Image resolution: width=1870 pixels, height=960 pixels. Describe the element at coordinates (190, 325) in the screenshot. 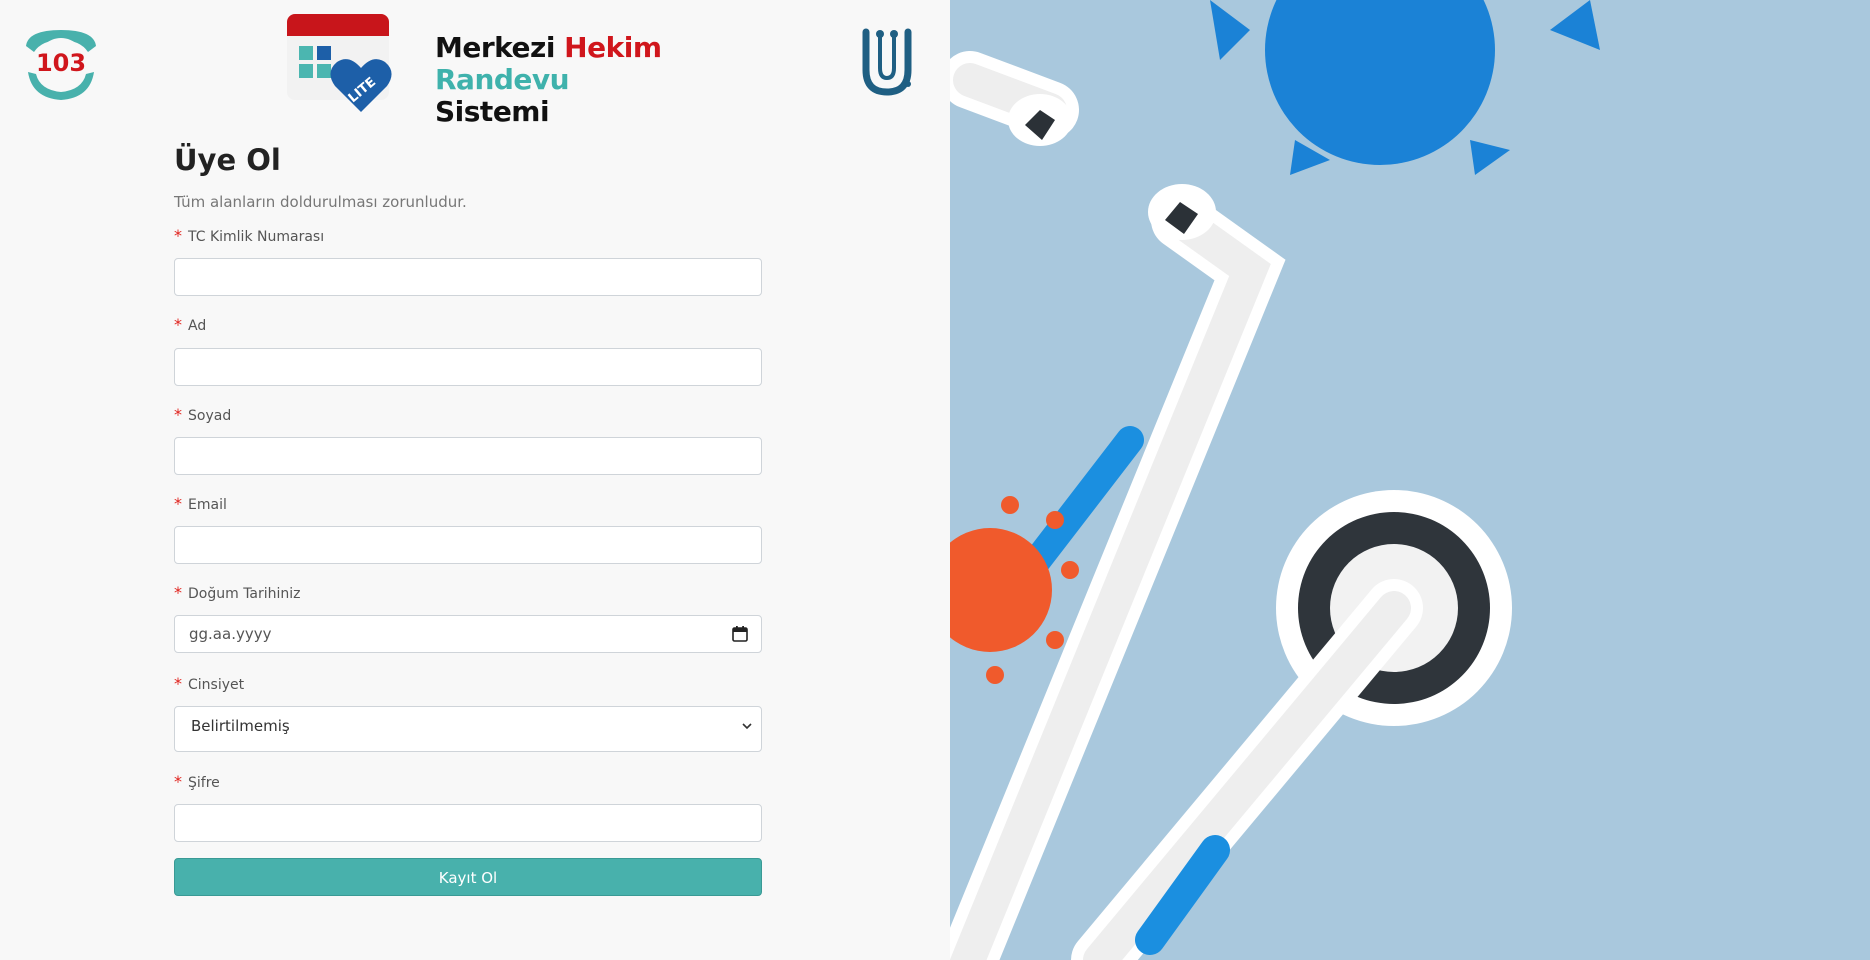

I see `ad-label: * Ad` at that location.